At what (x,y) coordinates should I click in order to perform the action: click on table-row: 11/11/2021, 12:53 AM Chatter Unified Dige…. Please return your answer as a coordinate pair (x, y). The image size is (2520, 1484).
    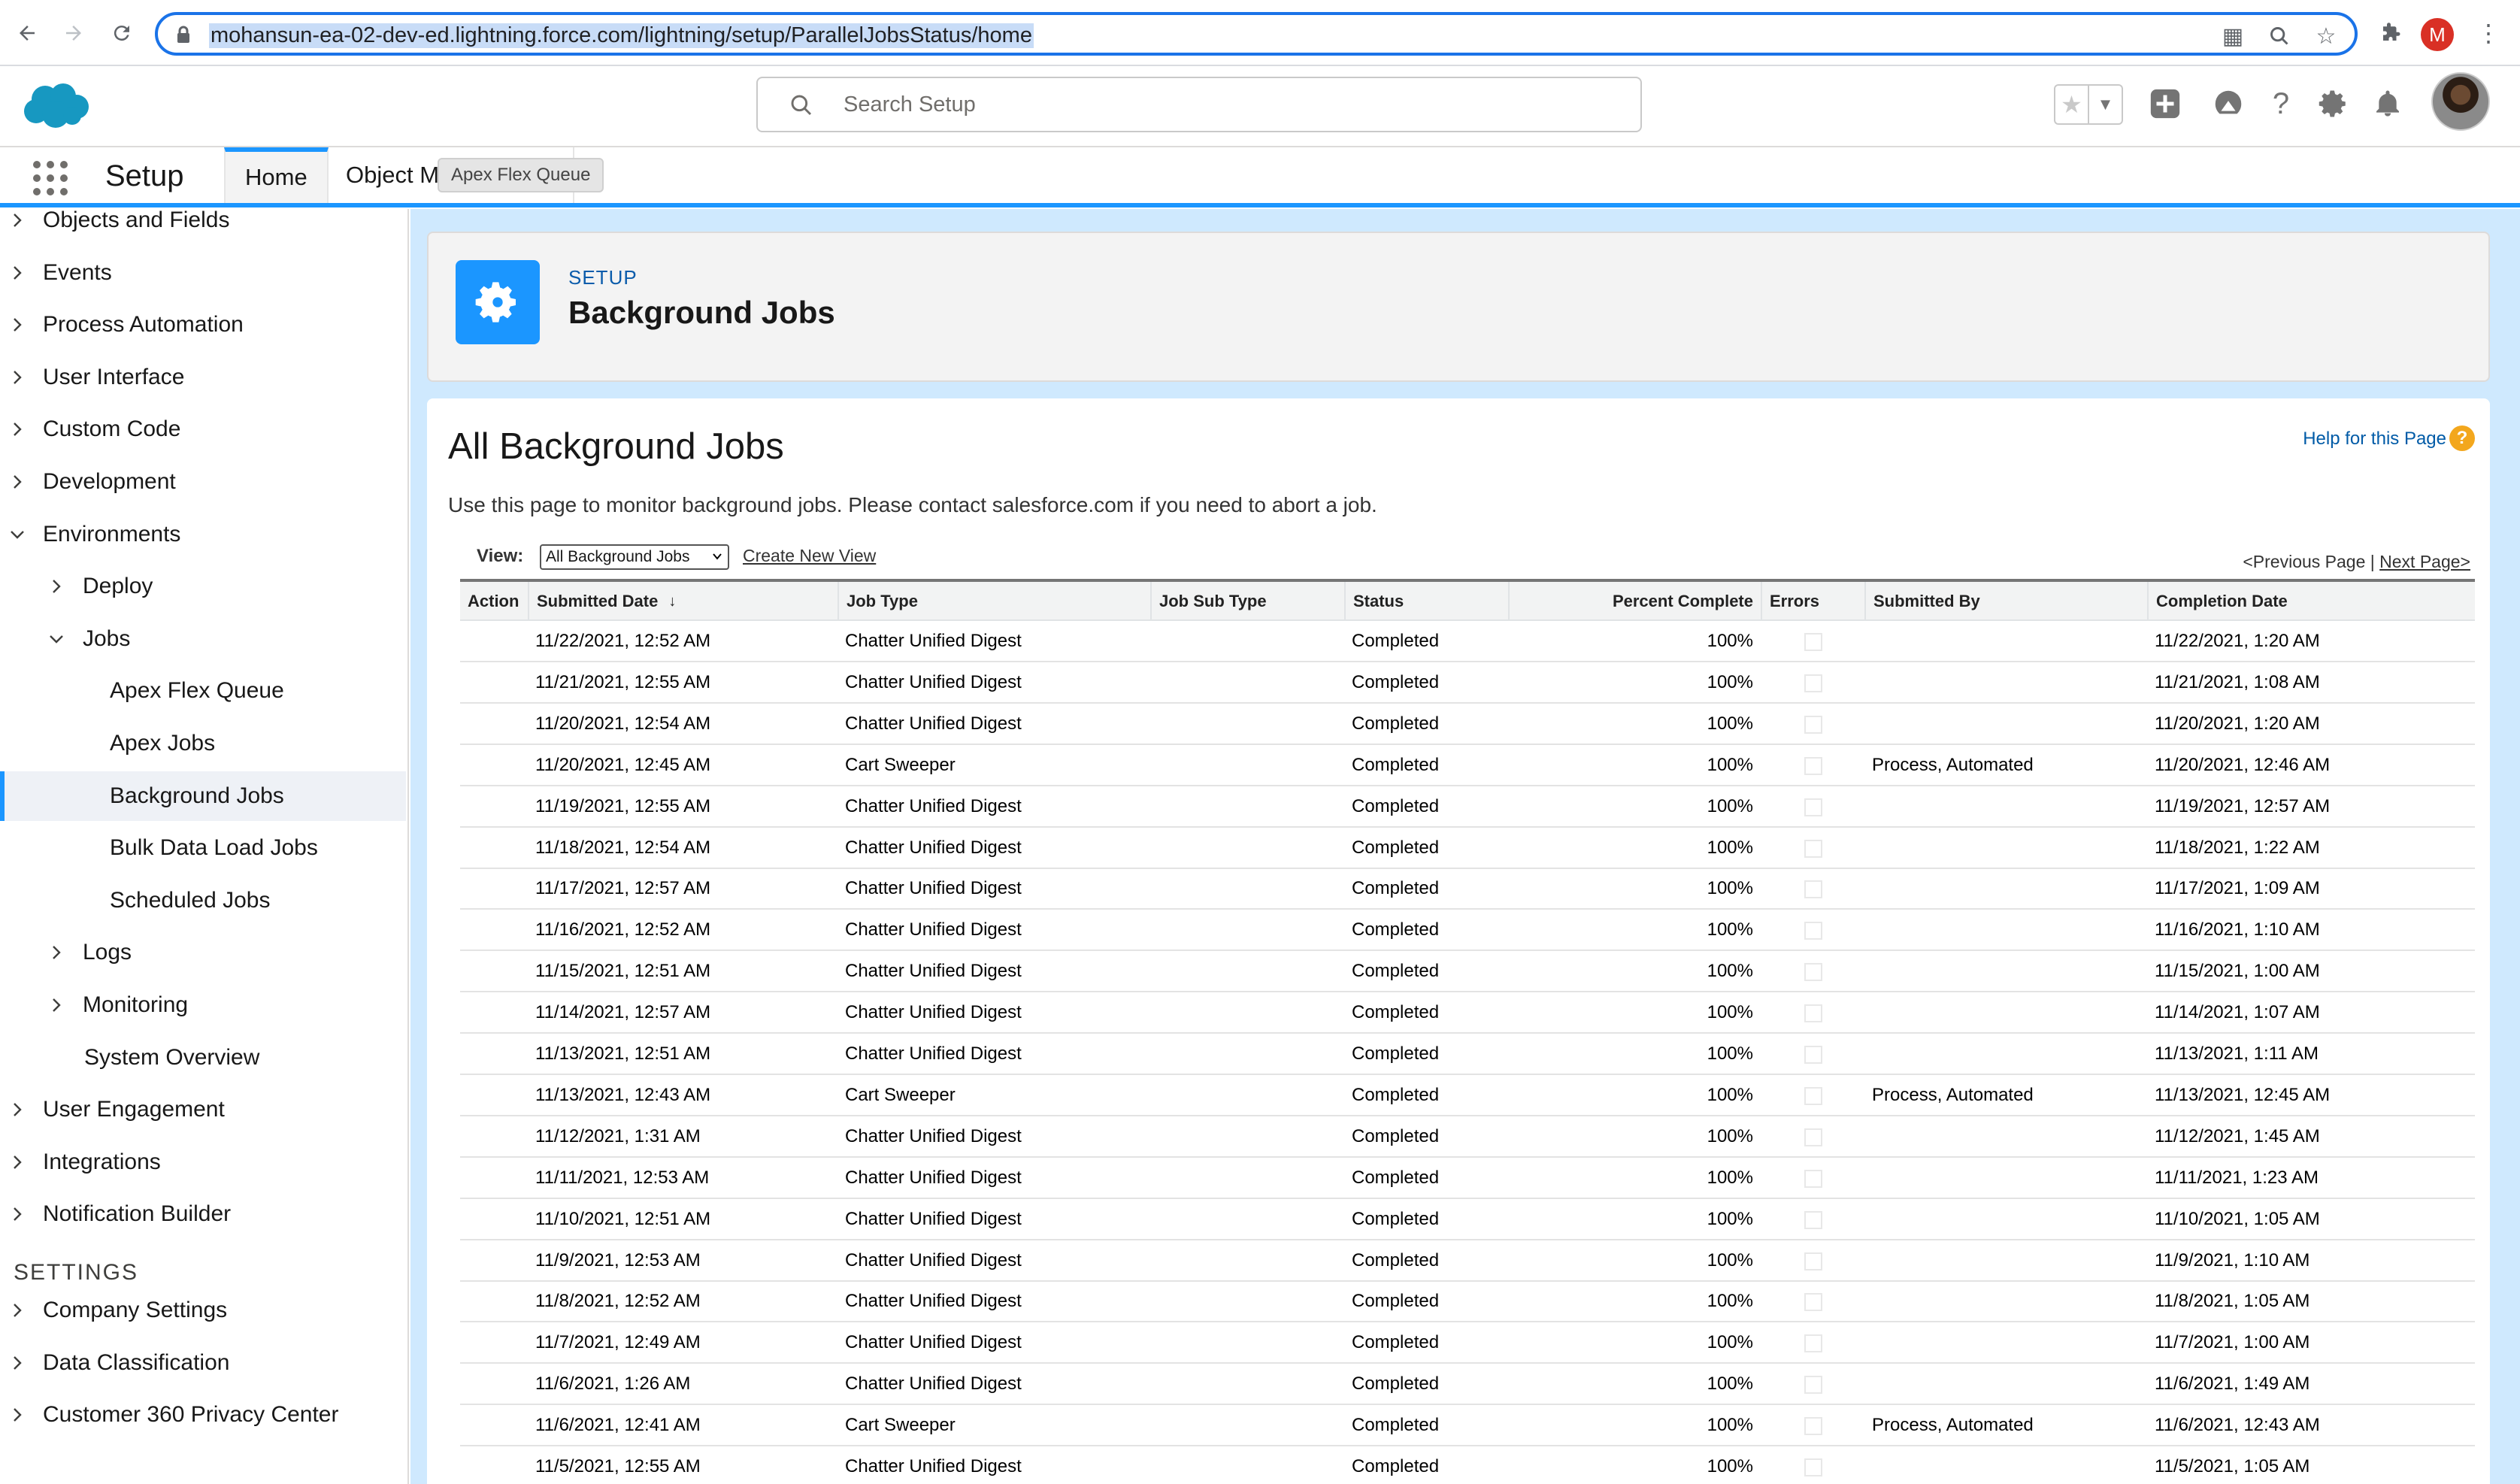
    Looking at the image, I should click on (1467, 1178).